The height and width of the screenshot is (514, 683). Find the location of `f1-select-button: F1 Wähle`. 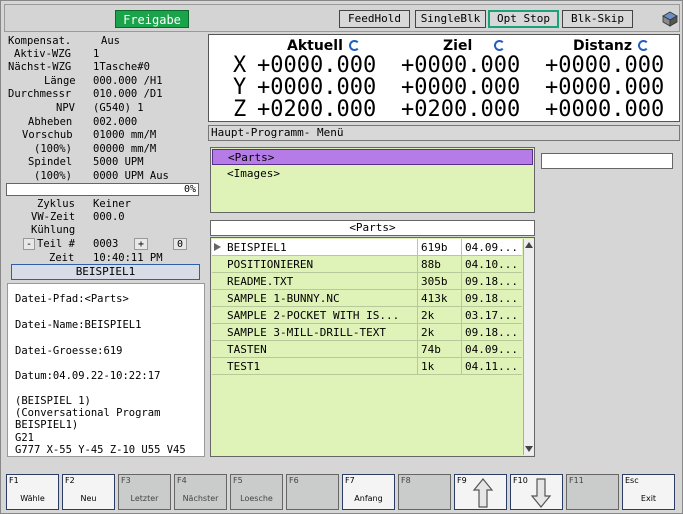

f1-select-button: F1 Wähle is located at coordinates (32, 492).